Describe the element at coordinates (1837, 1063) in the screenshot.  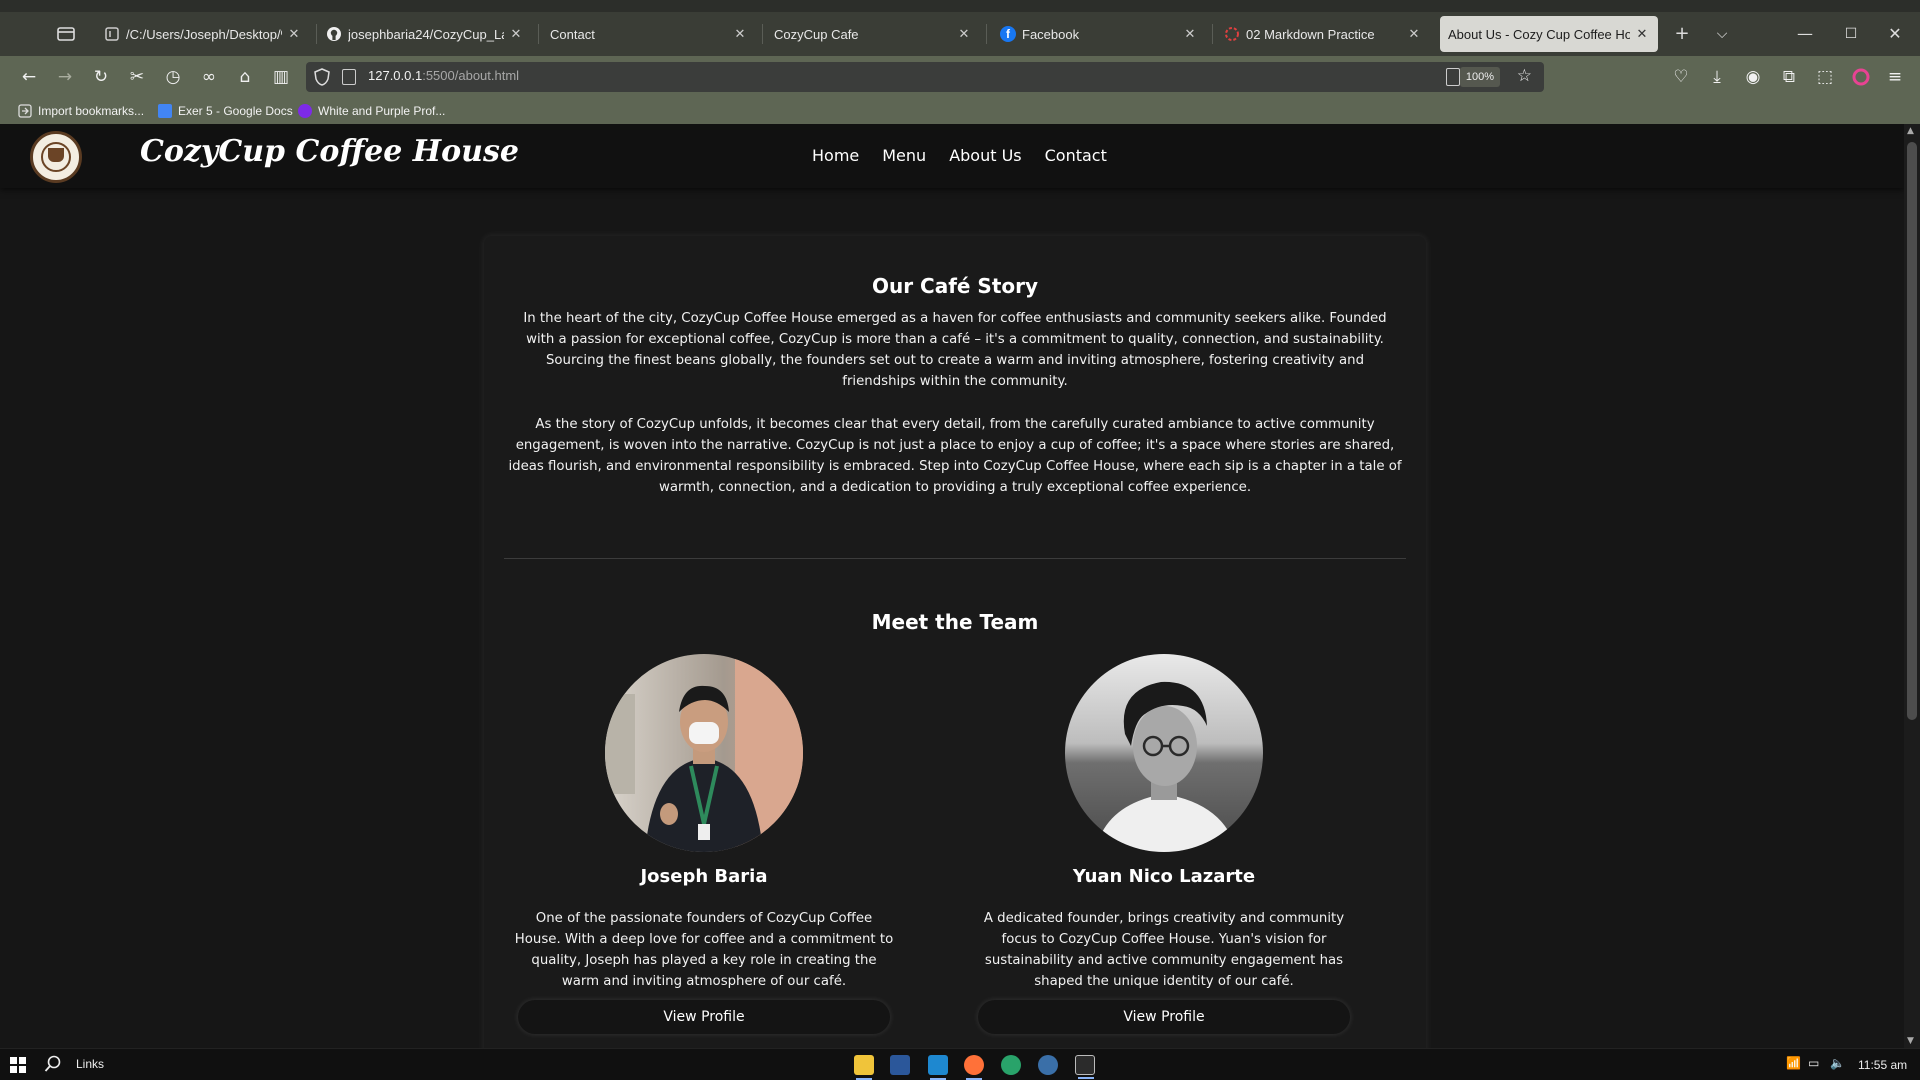
I see `volume-icon: 🔈` at that location.